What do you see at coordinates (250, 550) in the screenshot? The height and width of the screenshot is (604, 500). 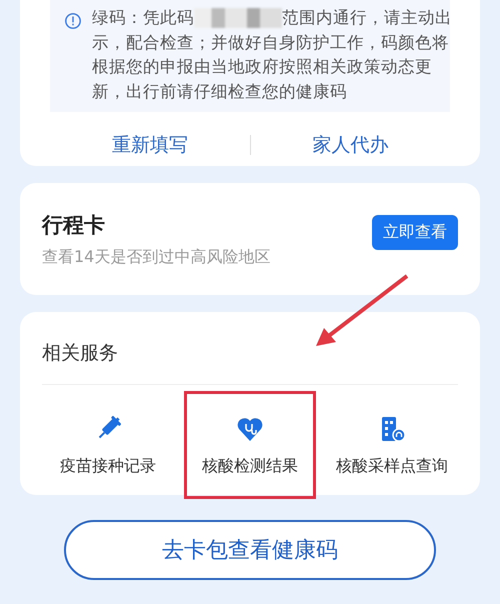 I see `health-code-button: 去卡包查看健康码` at bounding box center [250, 550].